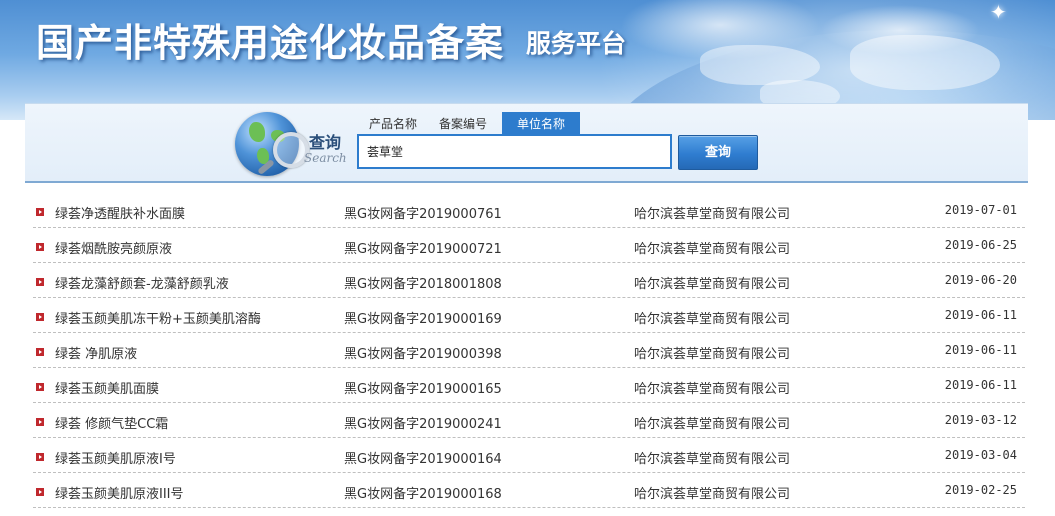  Describe the element at coordinates (423, 459) in the screenshot. I see `record-number: 黑G妆网备字2019000164` at that location.